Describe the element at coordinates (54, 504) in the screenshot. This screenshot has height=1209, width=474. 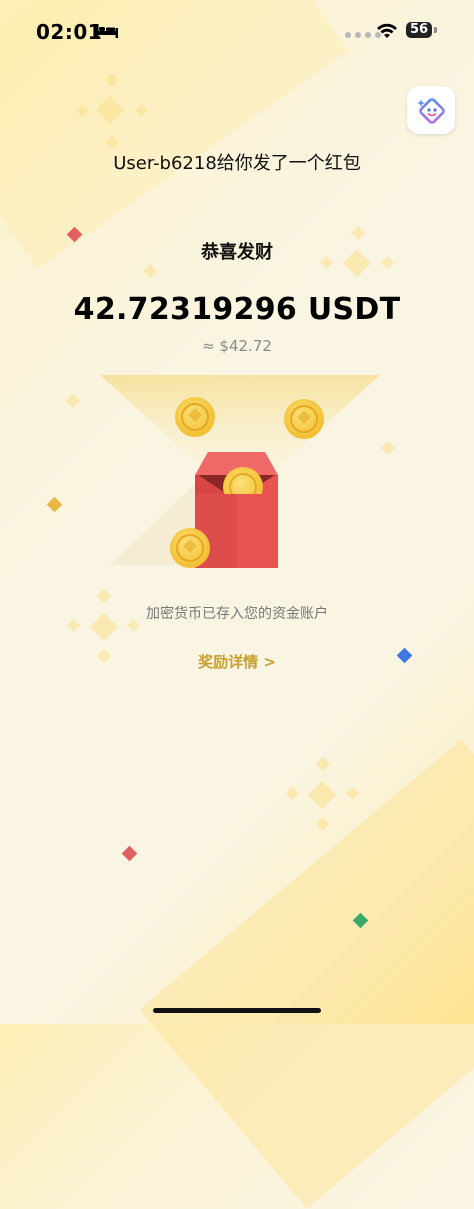
I see `yellow-diamond-decoration` at that location.